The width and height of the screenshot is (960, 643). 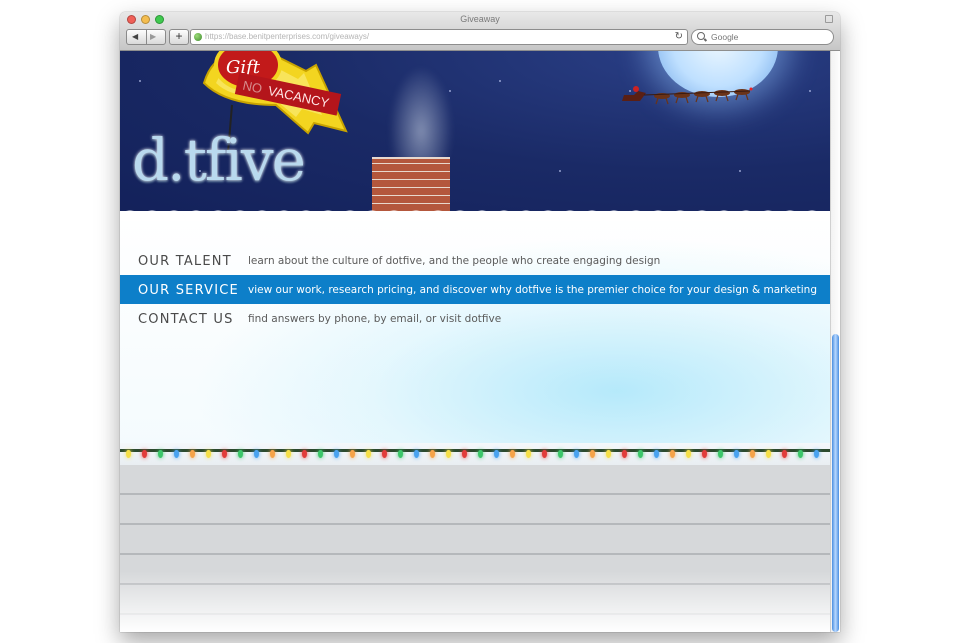 I want to click on nav-divider, so click(x=146, y=37).